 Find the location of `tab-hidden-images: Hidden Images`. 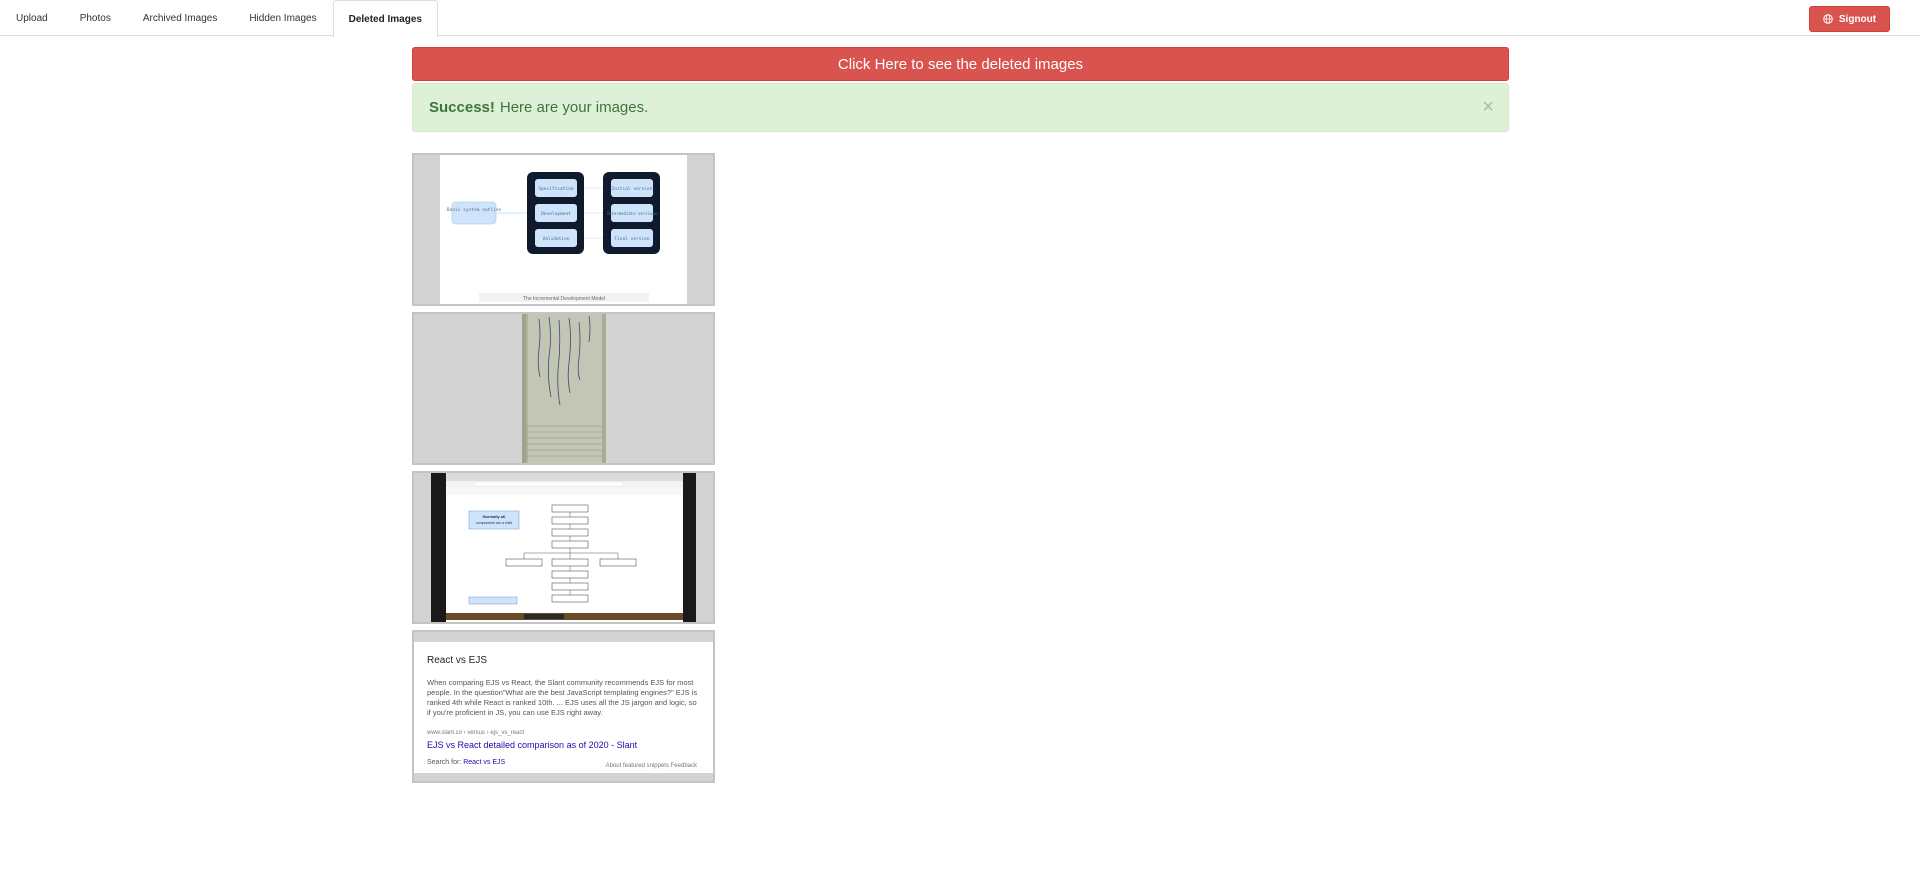

tab-hidden-images: Hidden Images is located at coordinates (282, 18).